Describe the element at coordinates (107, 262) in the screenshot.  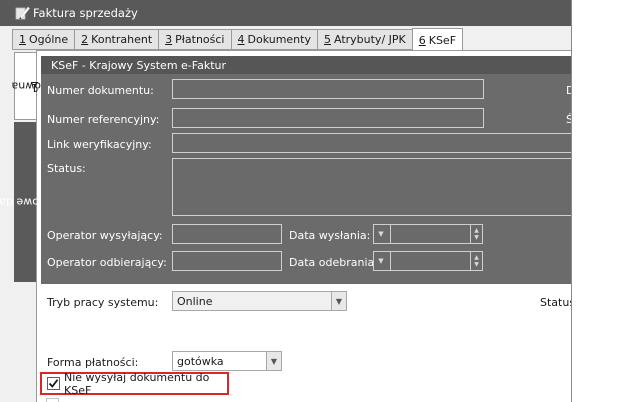
I see `operator-odbierajacy-label: Operator odbierający:` at that location.